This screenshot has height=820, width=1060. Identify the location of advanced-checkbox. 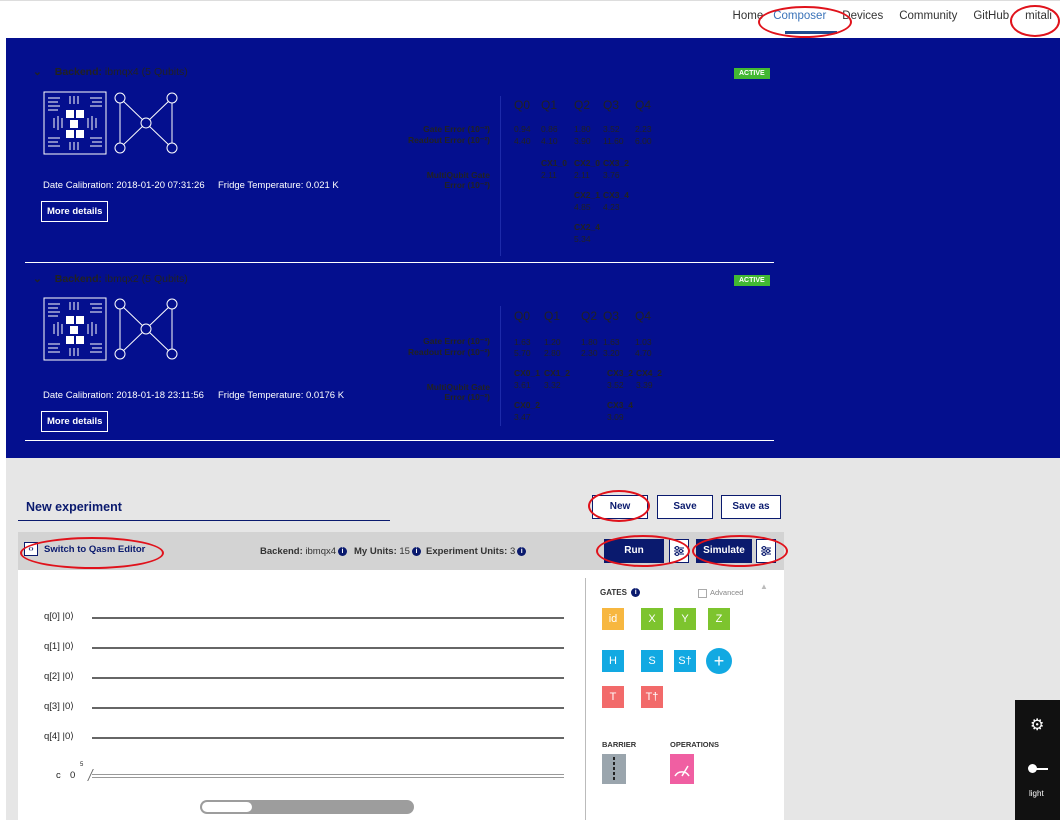
(702, 593).